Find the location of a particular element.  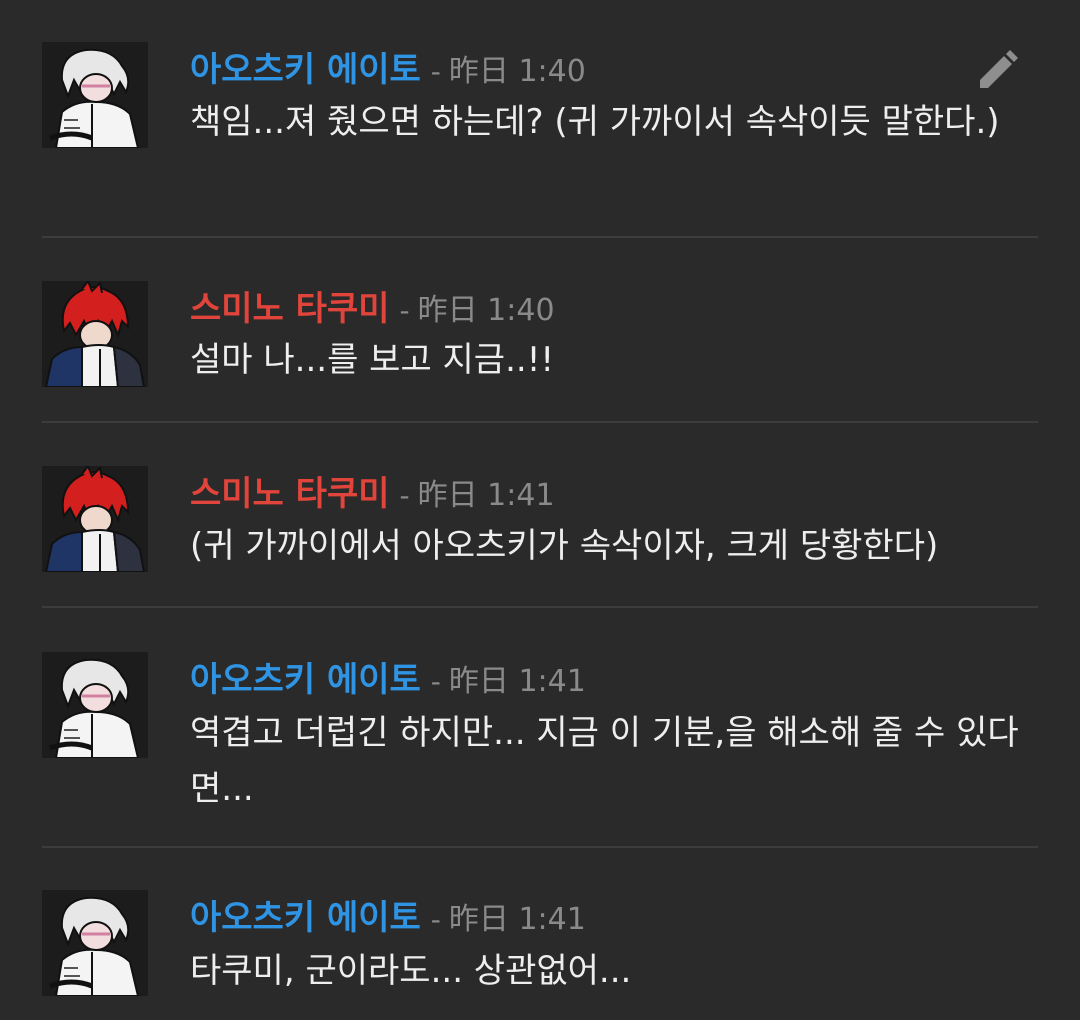

message-text: (귀 가까이에서 아오츠키가 속삭이자, 크게 당황한다) is located at coordinates (564, 546).